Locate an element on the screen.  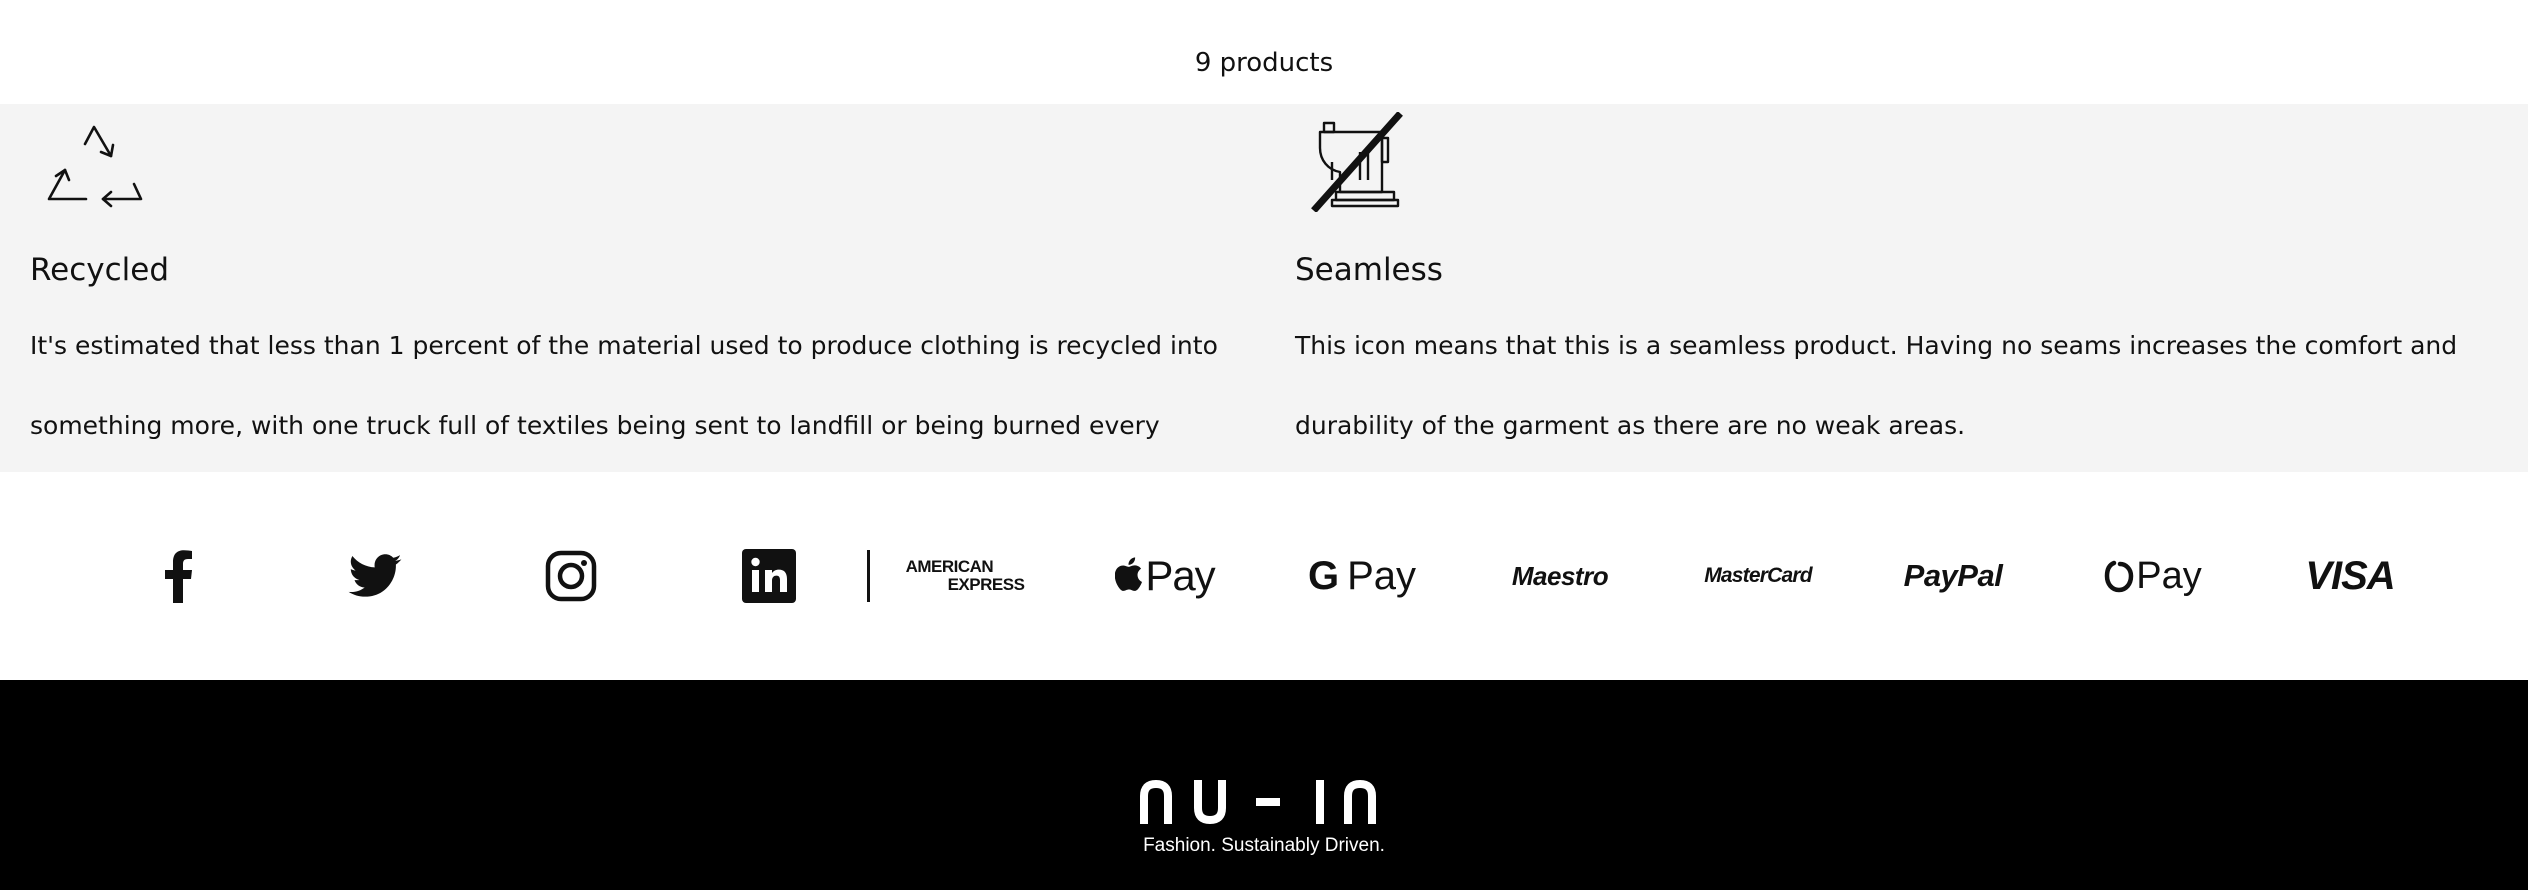
apple-pay-logo: Pay is located at coordinates (1165, 576).